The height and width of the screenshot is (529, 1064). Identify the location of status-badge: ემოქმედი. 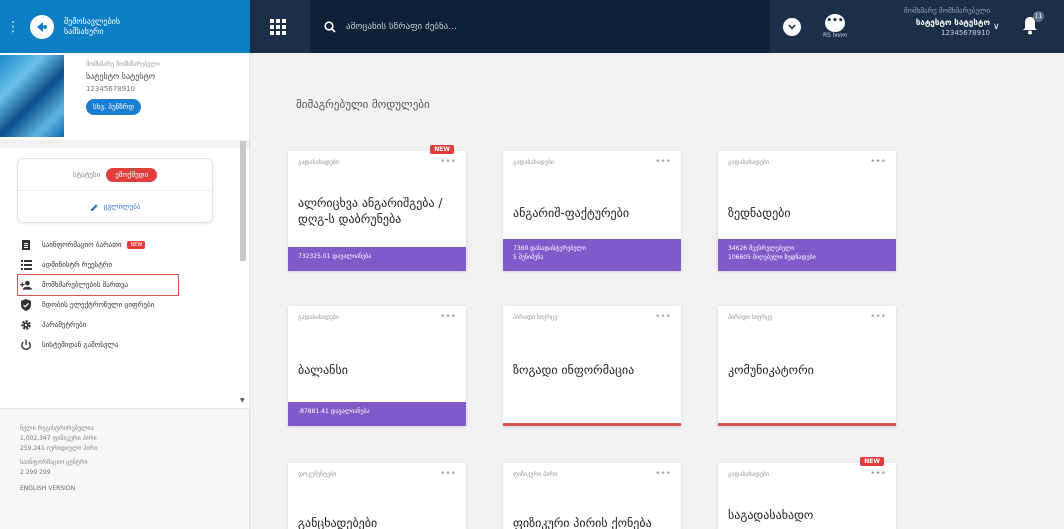
(132, 174).